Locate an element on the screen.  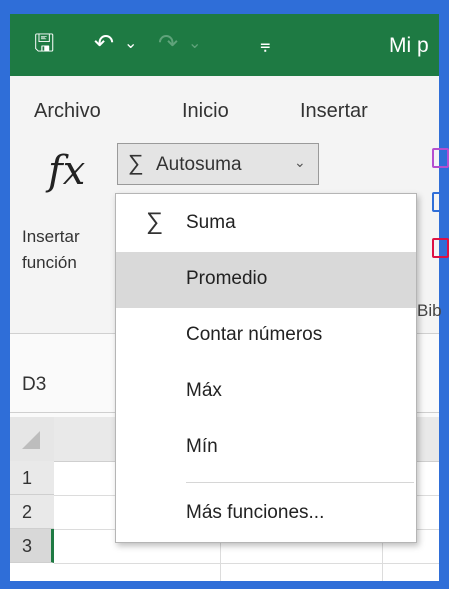
row-header-2: 2 is located at coordinates (32, 512).